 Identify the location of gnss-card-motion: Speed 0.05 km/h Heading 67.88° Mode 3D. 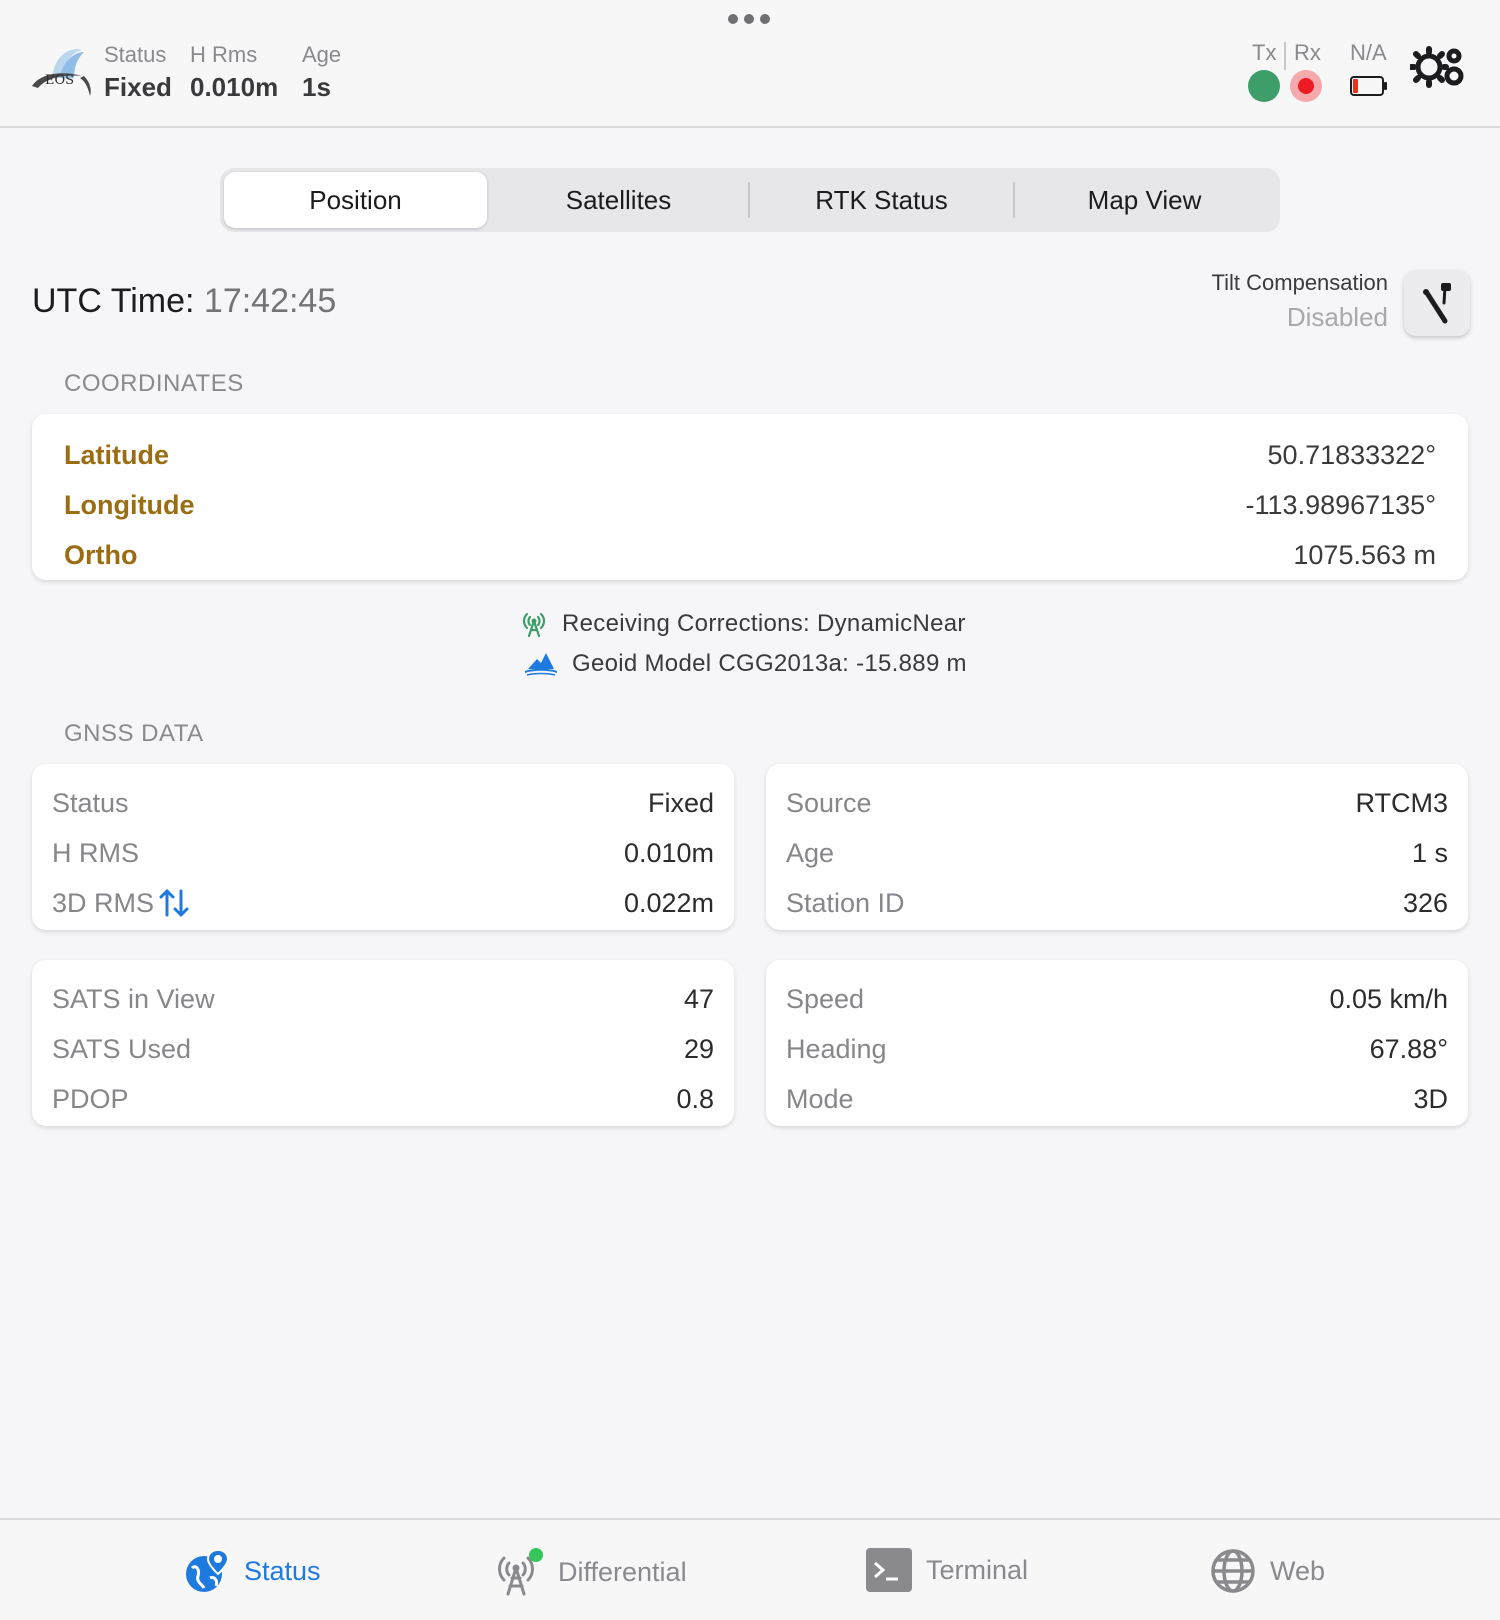
(1117, 1043).